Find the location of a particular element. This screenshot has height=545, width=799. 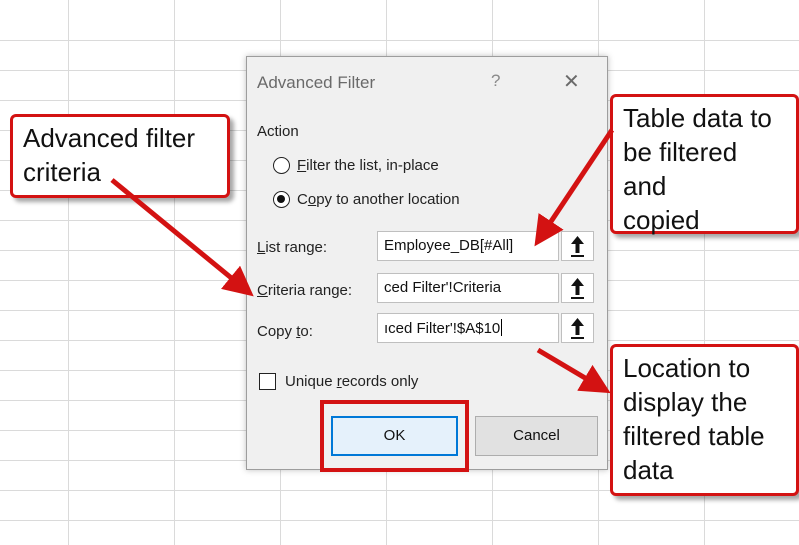

help-icon: ? is located at coordinates (495, 81).